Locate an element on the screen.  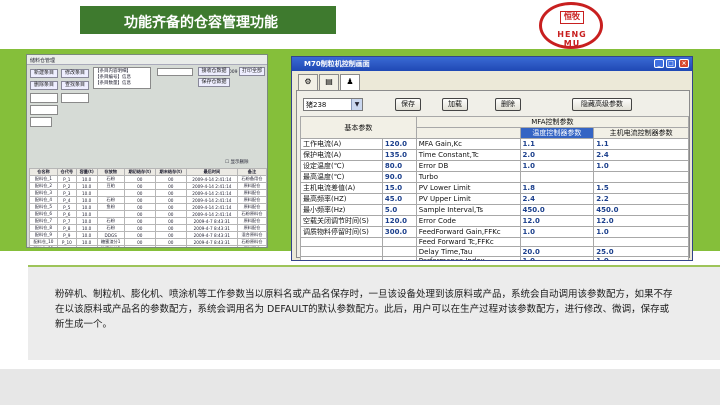
current-param-value: 1.1 is located at coordinates (641, 144).